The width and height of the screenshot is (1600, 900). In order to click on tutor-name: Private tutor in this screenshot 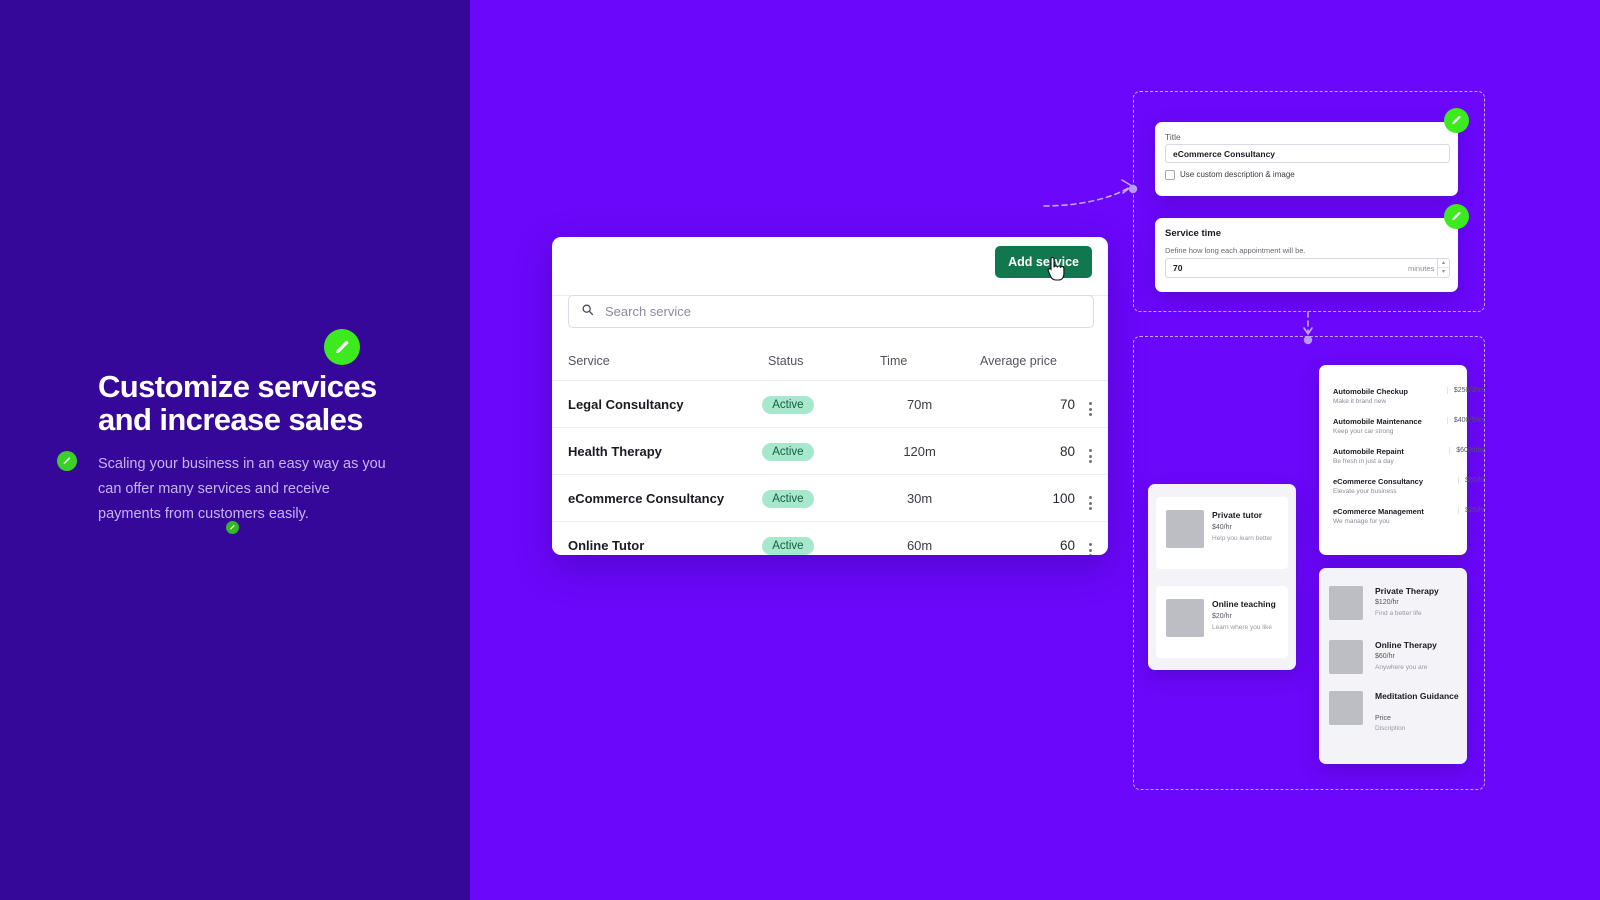, I will do `click(1237, 515)`.